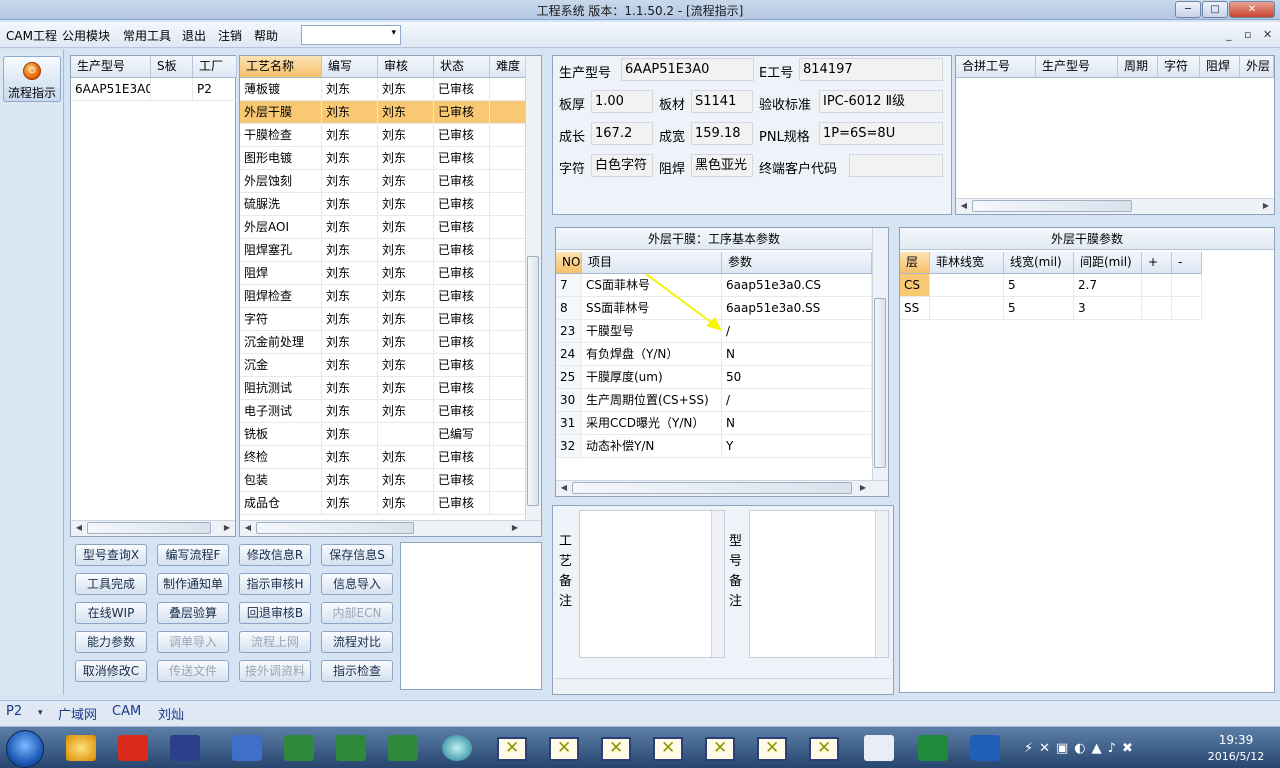 The height and width of the screenshot is (768, 1280). Describe the element at coordinates (879, 748) in the screenshot. I see `document-app-icon` at that location.